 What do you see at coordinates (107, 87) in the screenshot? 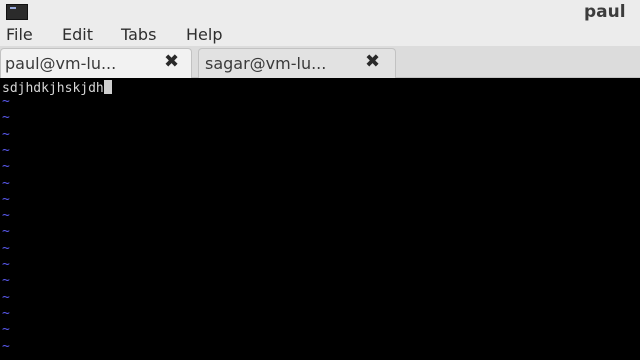
I see `text-cursor` at bounding box center [107, 87].